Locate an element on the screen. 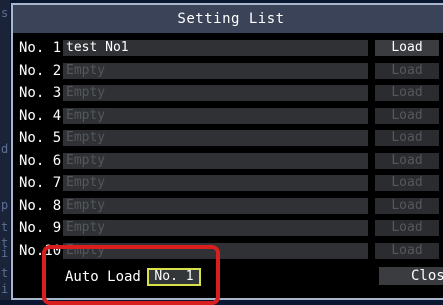 This screenshot has height=305, width=443. background-text: d is located at coordinates (5, 149).